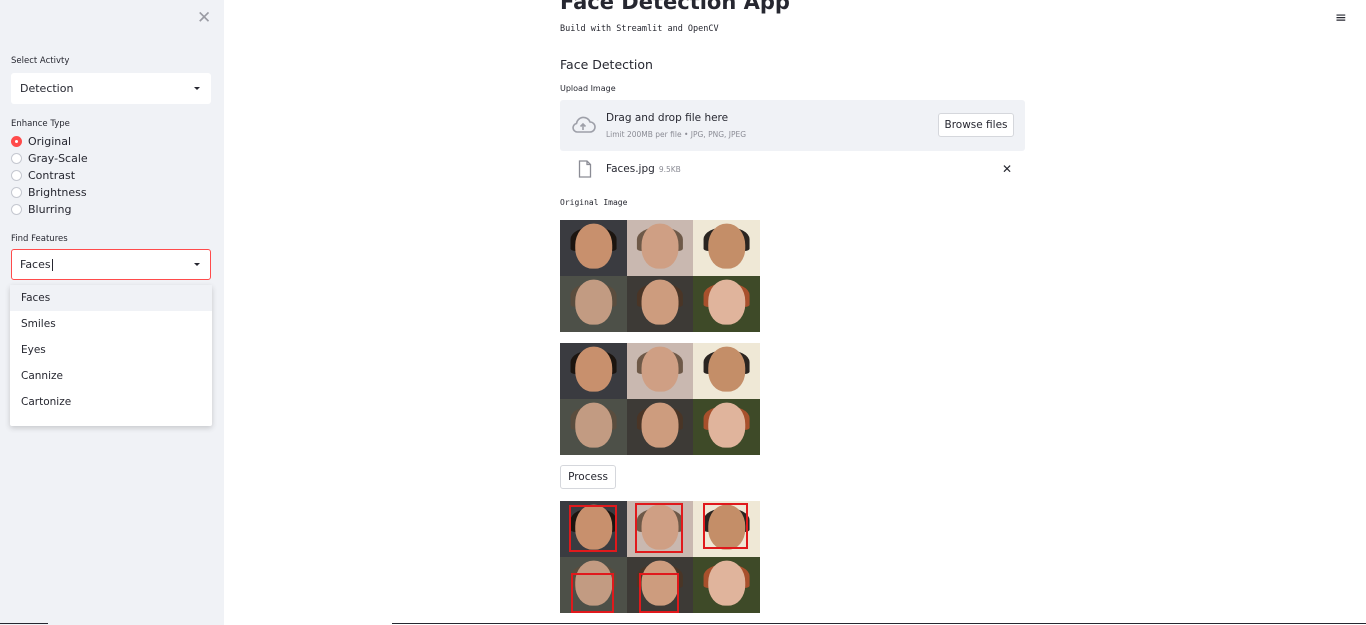 This screenshot has width=1366, height=625. I want to click on find-features-label: Find Features, so click(39, 239).